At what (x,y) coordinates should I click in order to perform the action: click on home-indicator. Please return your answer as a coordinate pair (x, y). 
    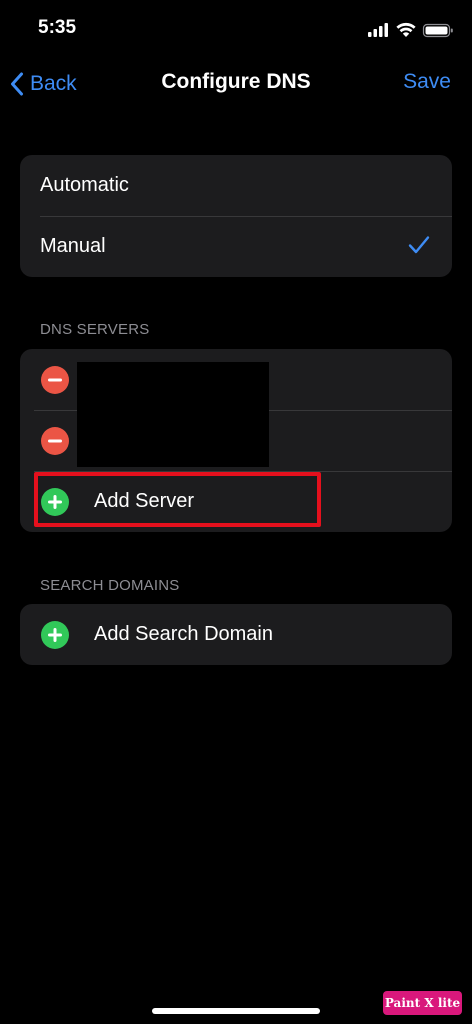
    Looking at the image, I should click on (236, 1011).